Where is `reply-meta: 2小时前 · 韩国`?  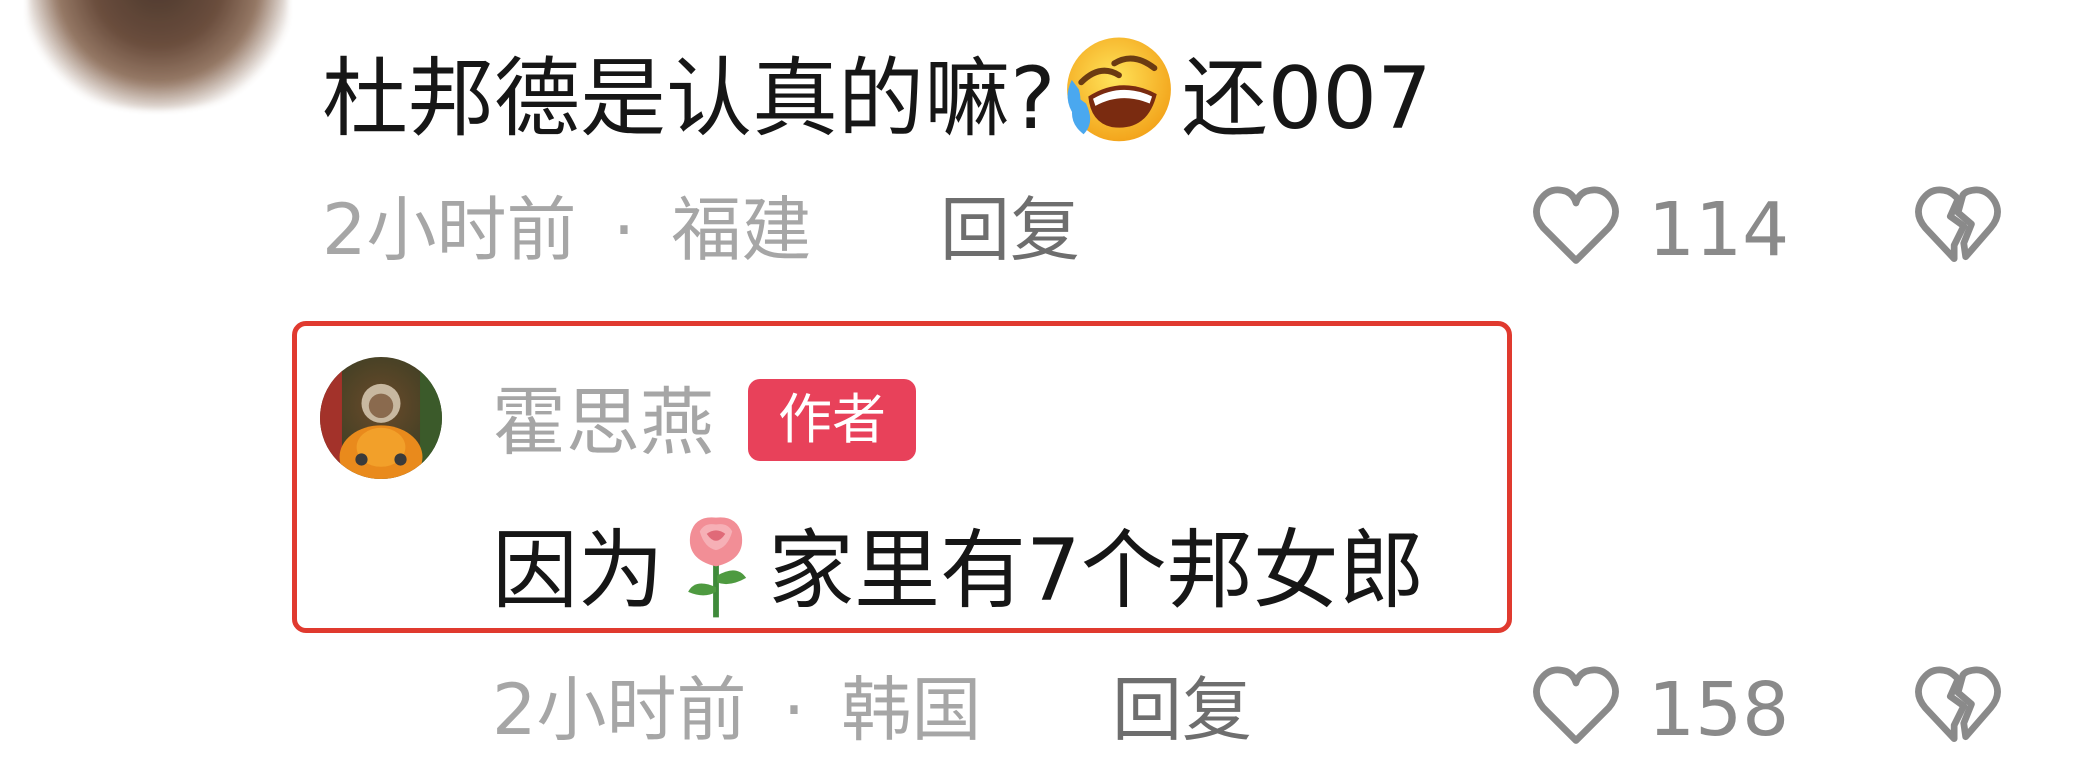
reply-meta: 2小时前 · 韩国 is located at coordinates (736, 710).